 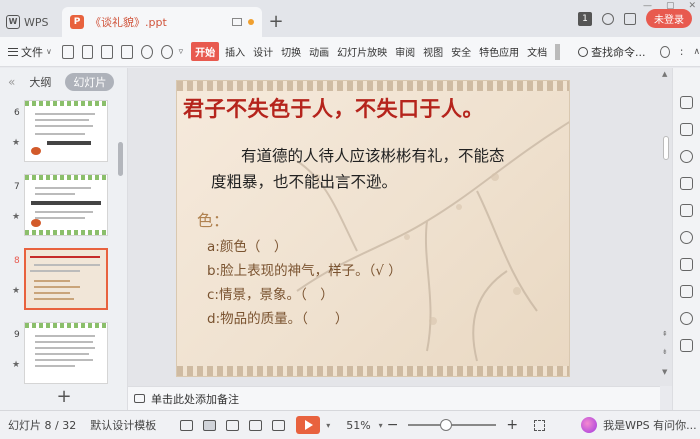 I want to click on collapse-ribbon-icon: ∧, so click(x=696, y=52).